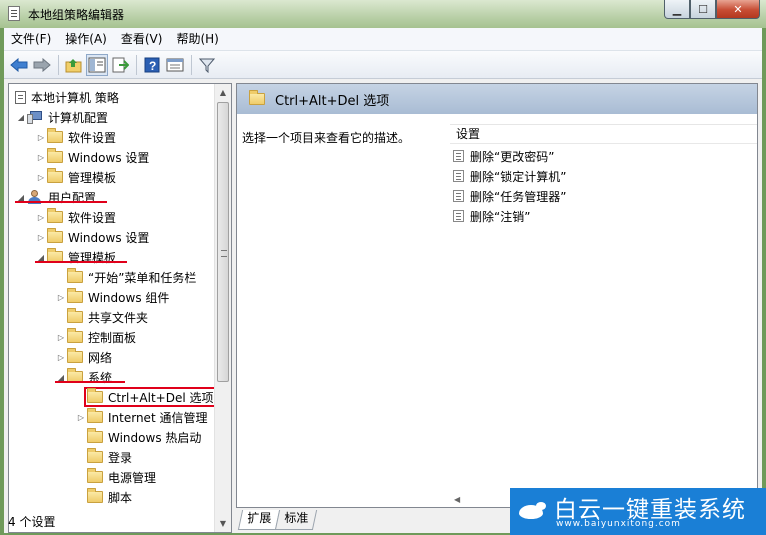  Describe the element at coordinates (175, 65) in the screenshot. I see `properties-icon` at that location.